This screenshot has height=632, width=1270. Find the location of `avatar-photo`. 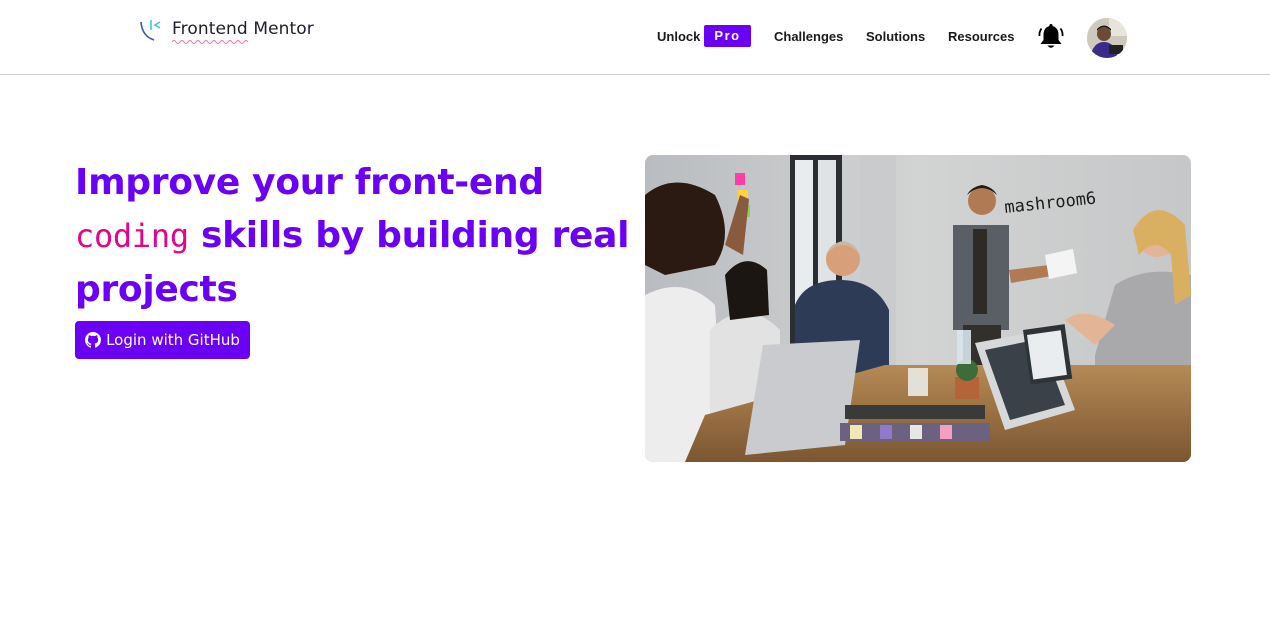

avatar-photo is located at coordinates (1107, 38).